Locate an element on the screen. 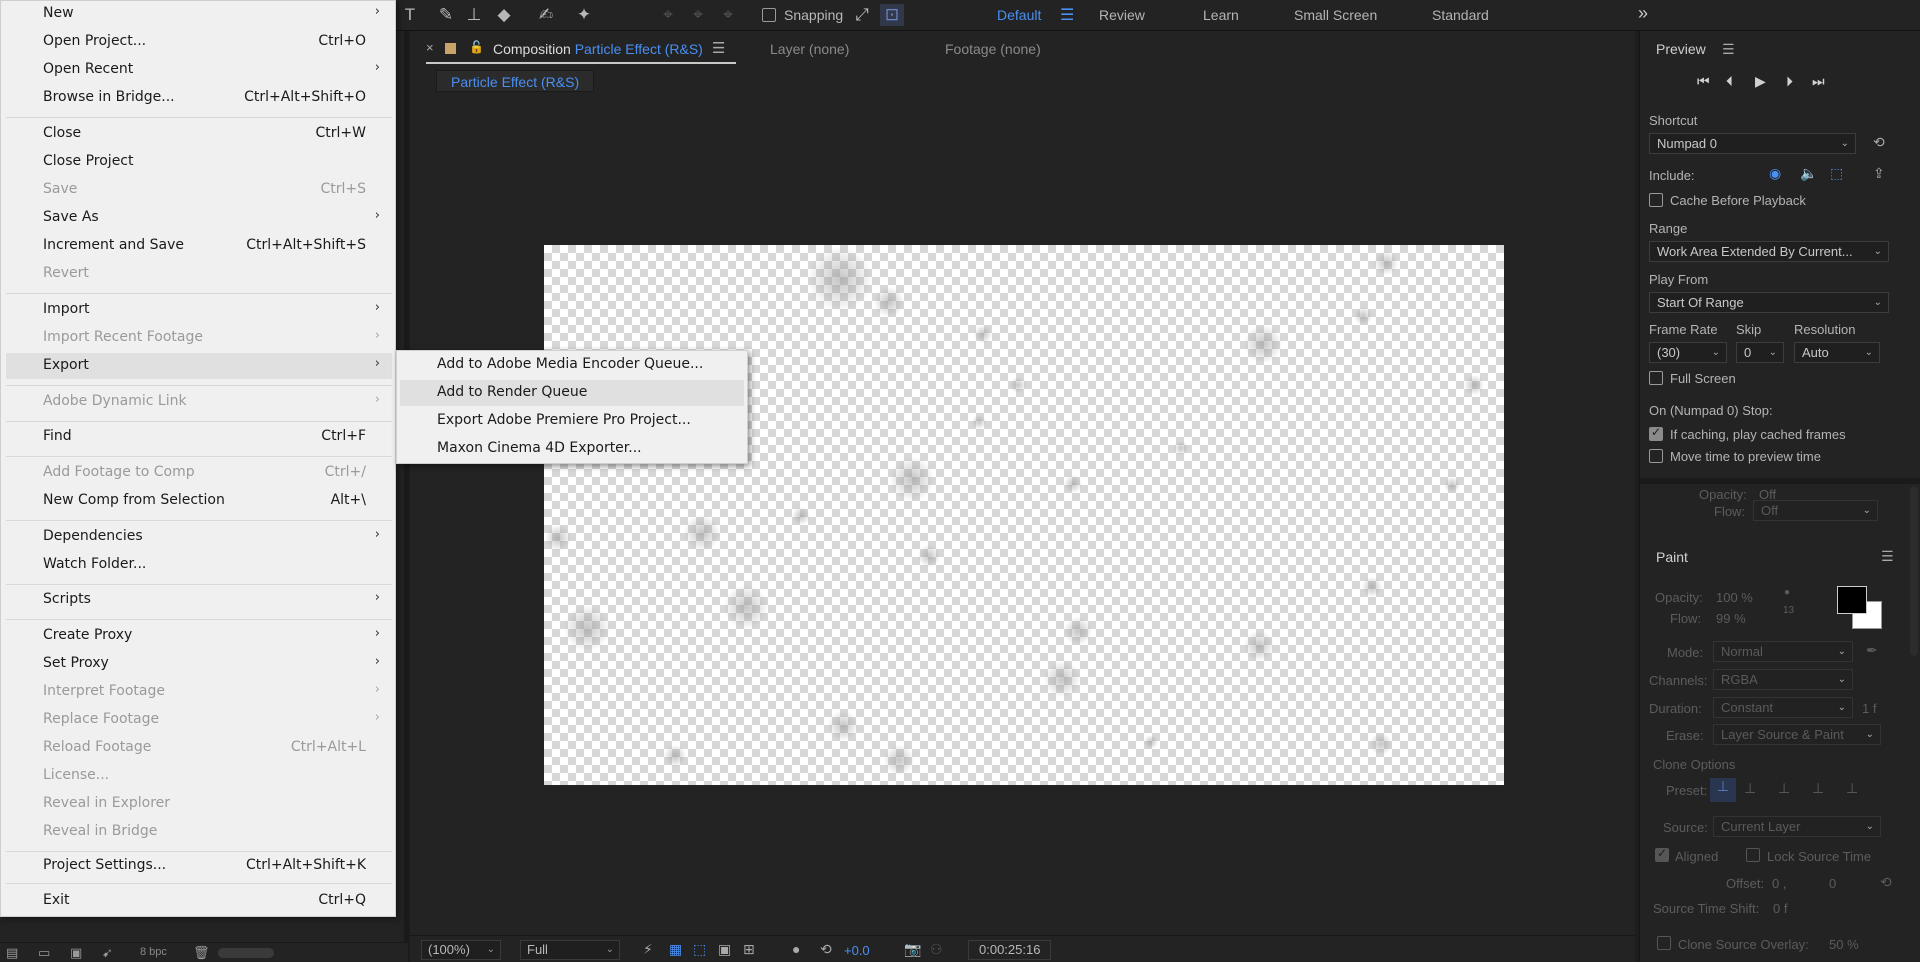 This screenshot has width=1920, height=962. workspace-default: Default is located at coordinates (1019, 15).